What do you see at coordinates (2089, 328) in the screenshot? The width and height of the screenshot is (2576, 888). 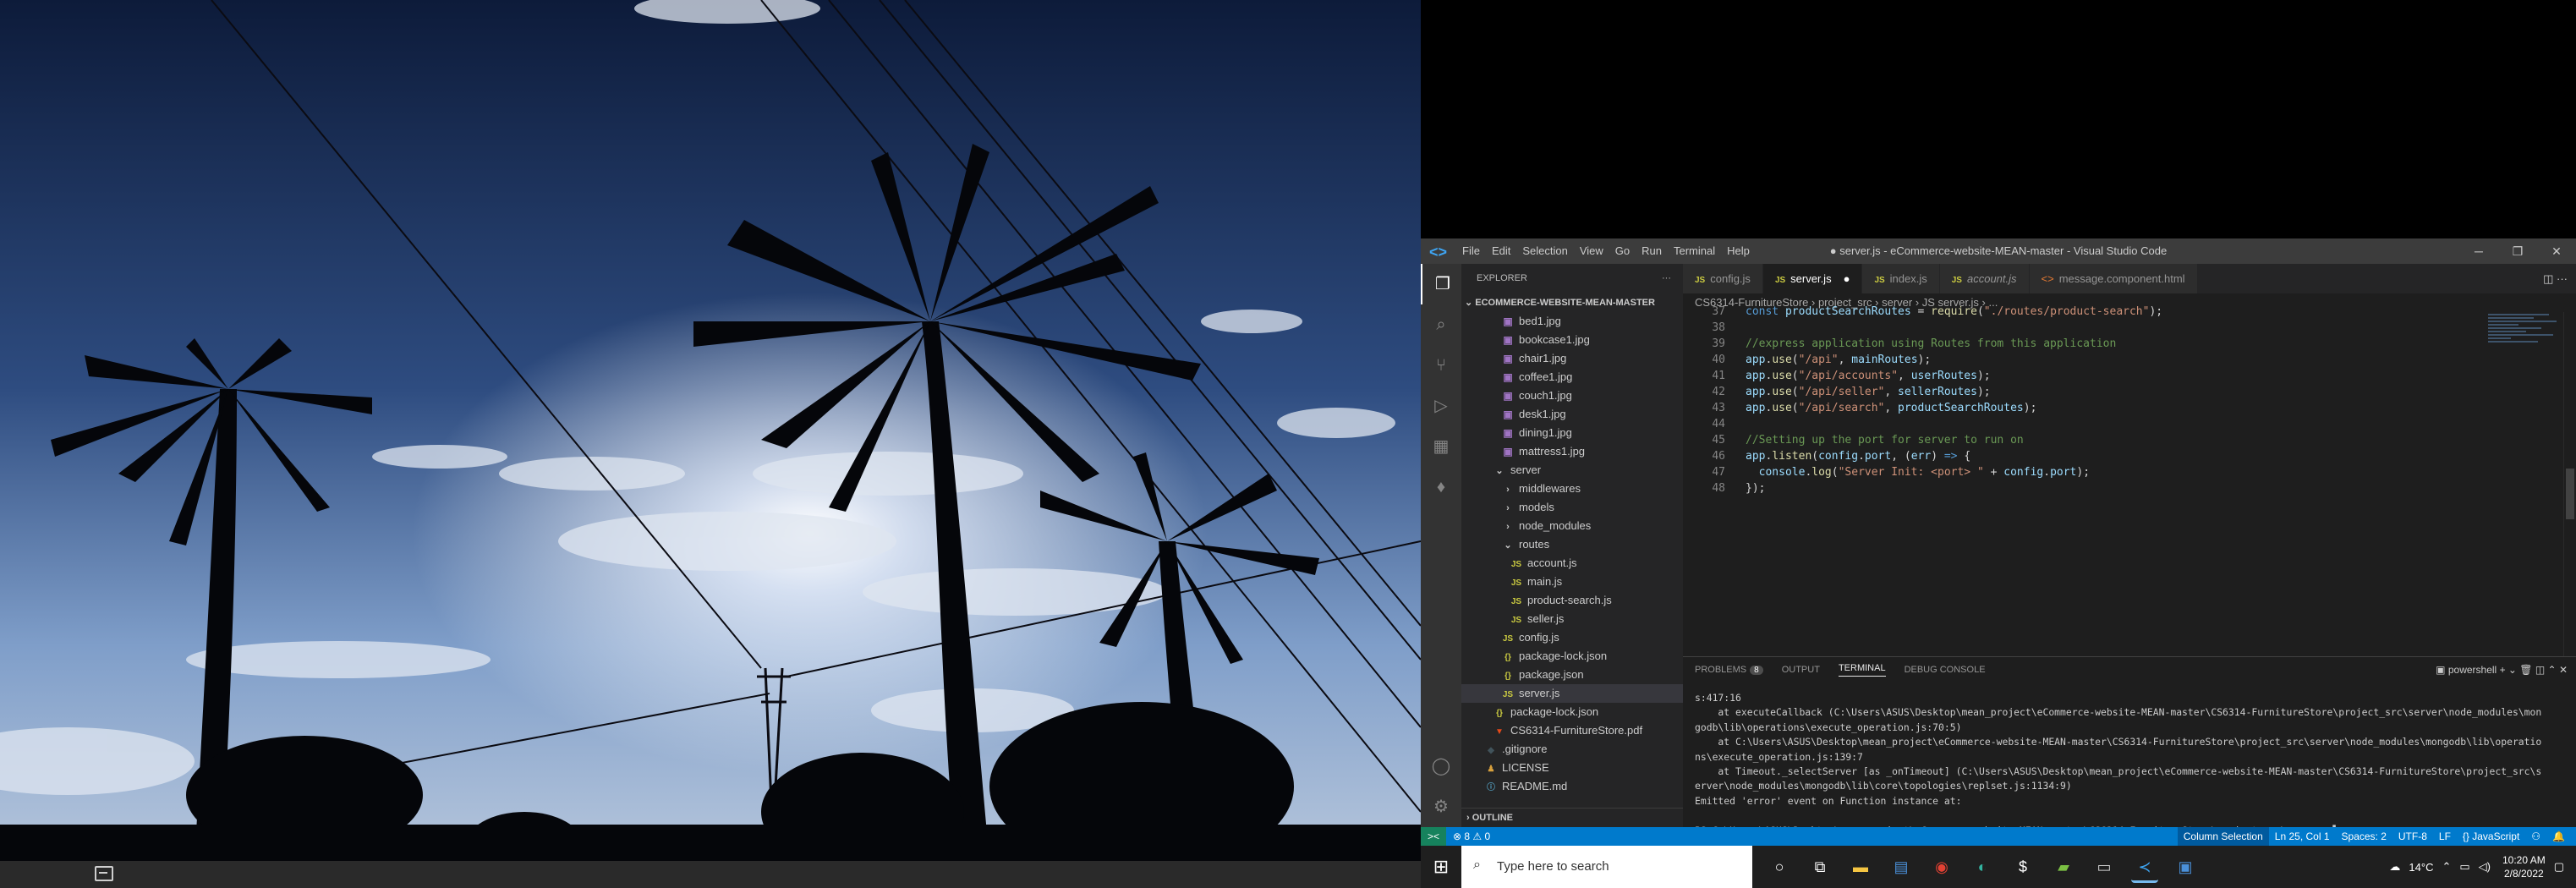 I see `code-line: 38` at bounding box center [2089, 328].